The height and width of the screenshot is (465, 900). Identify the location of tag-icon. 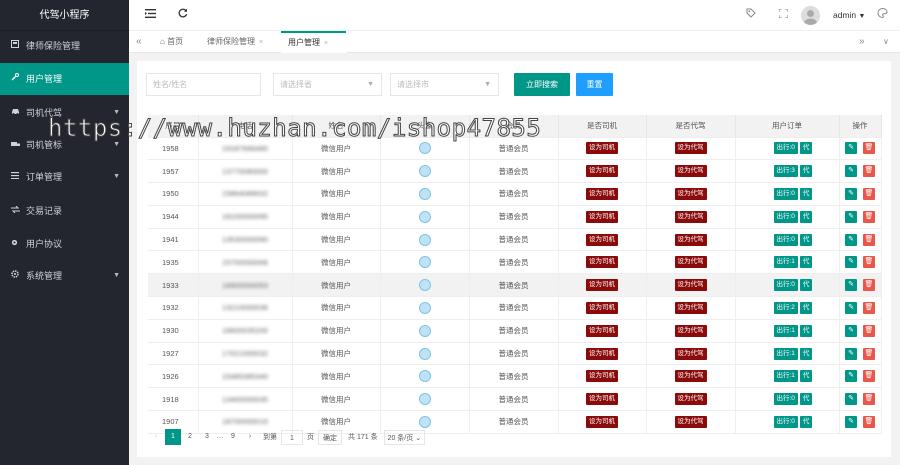
(751, 15).